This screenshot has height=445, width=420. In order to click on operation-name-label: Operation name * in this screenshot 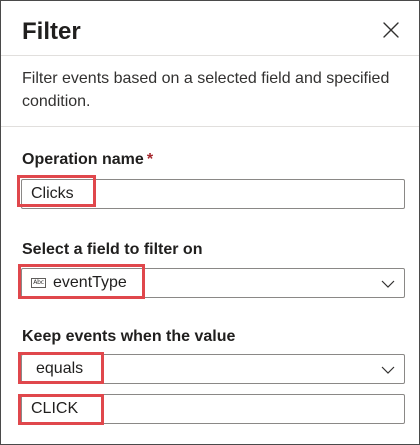, I will do `click(87, 160)`.